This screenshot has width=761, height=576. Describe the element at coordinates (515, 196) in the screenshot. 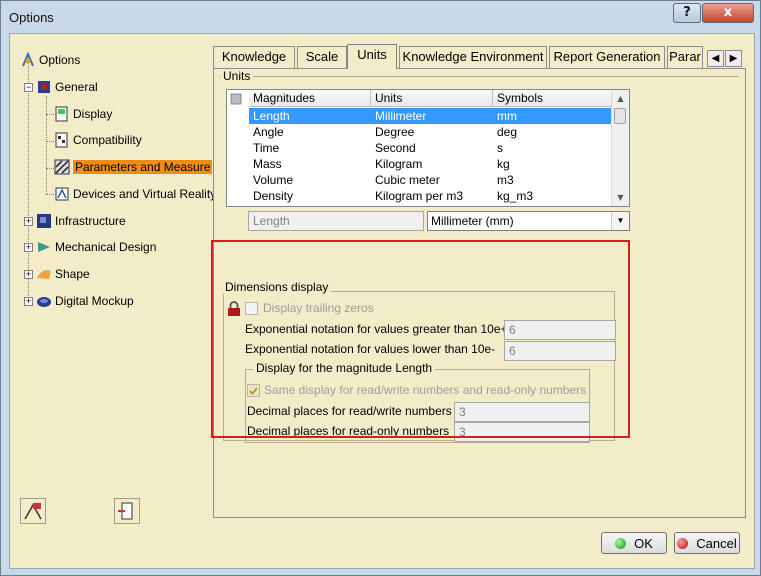

I see `cell-symbol: kg_m3` at that location.